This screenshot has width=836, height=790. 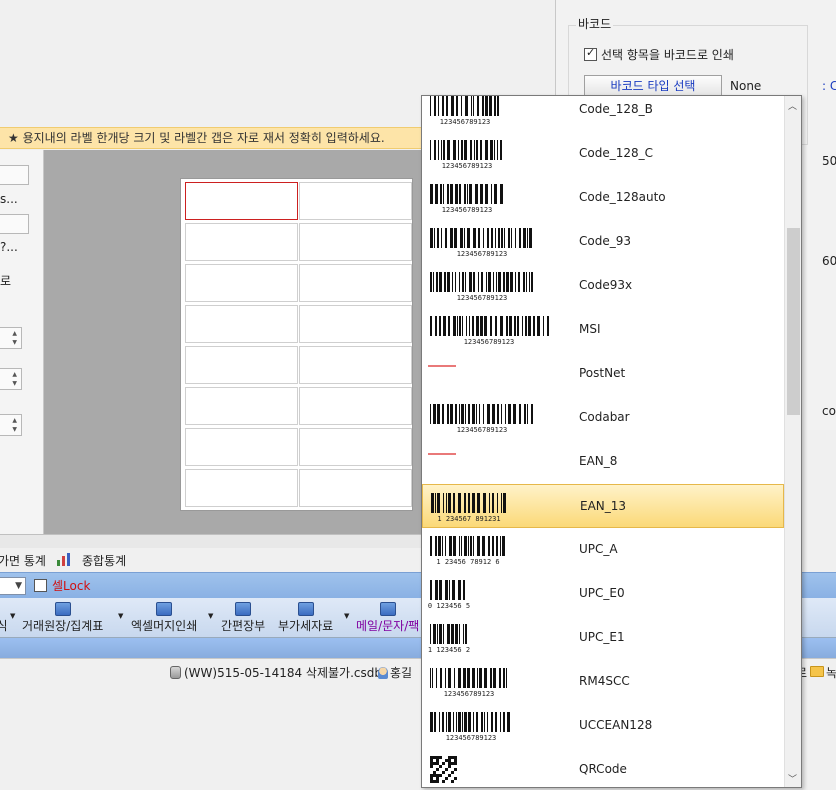 I want to click on barcode-type-option: 123456789123 Code_128_B, so click(x=603, y=114).